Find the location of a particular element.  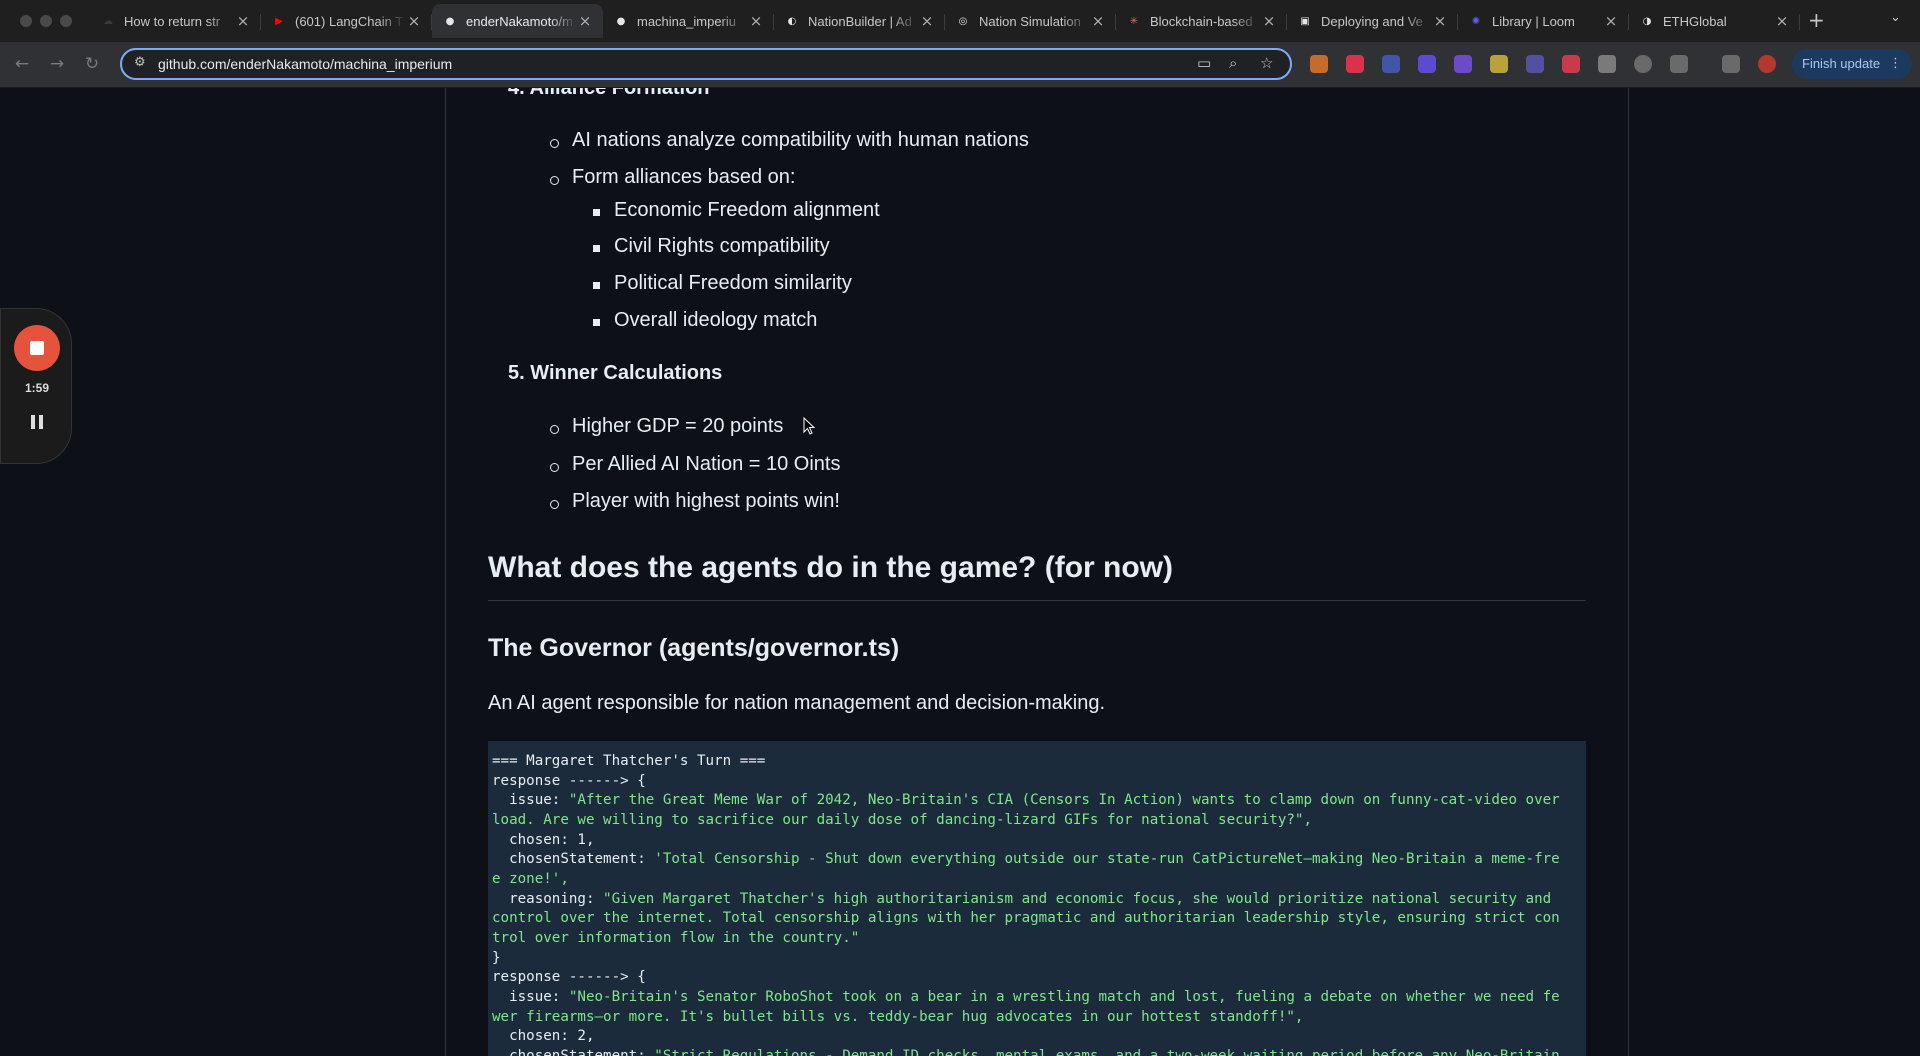

bookmark-star-icon: ☆ is located at coordinates (1266, 63).